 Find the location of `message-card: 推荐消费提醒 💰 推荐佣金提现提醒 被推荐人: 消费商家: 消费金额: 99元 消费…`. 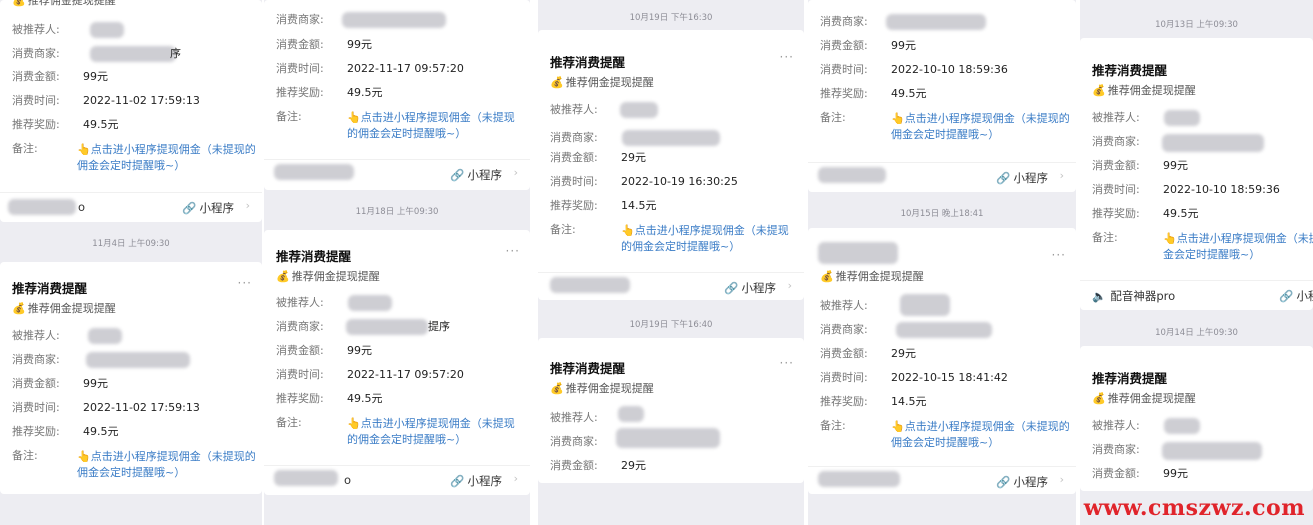

message-card: 推荐消费提醒 💰 推荐佣金提现提醒 被推荐人: 消费商家: 消费金额: 99元 消费… is located at coordinates (1196, 174).